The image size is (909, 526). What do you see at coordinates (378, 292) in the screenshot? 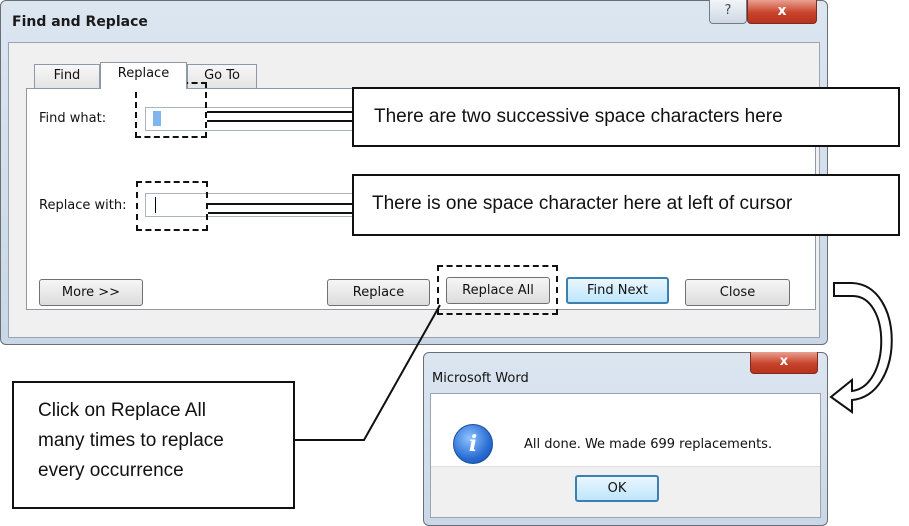
I see `replace-button: Replace` at bounding box center [378, 292].